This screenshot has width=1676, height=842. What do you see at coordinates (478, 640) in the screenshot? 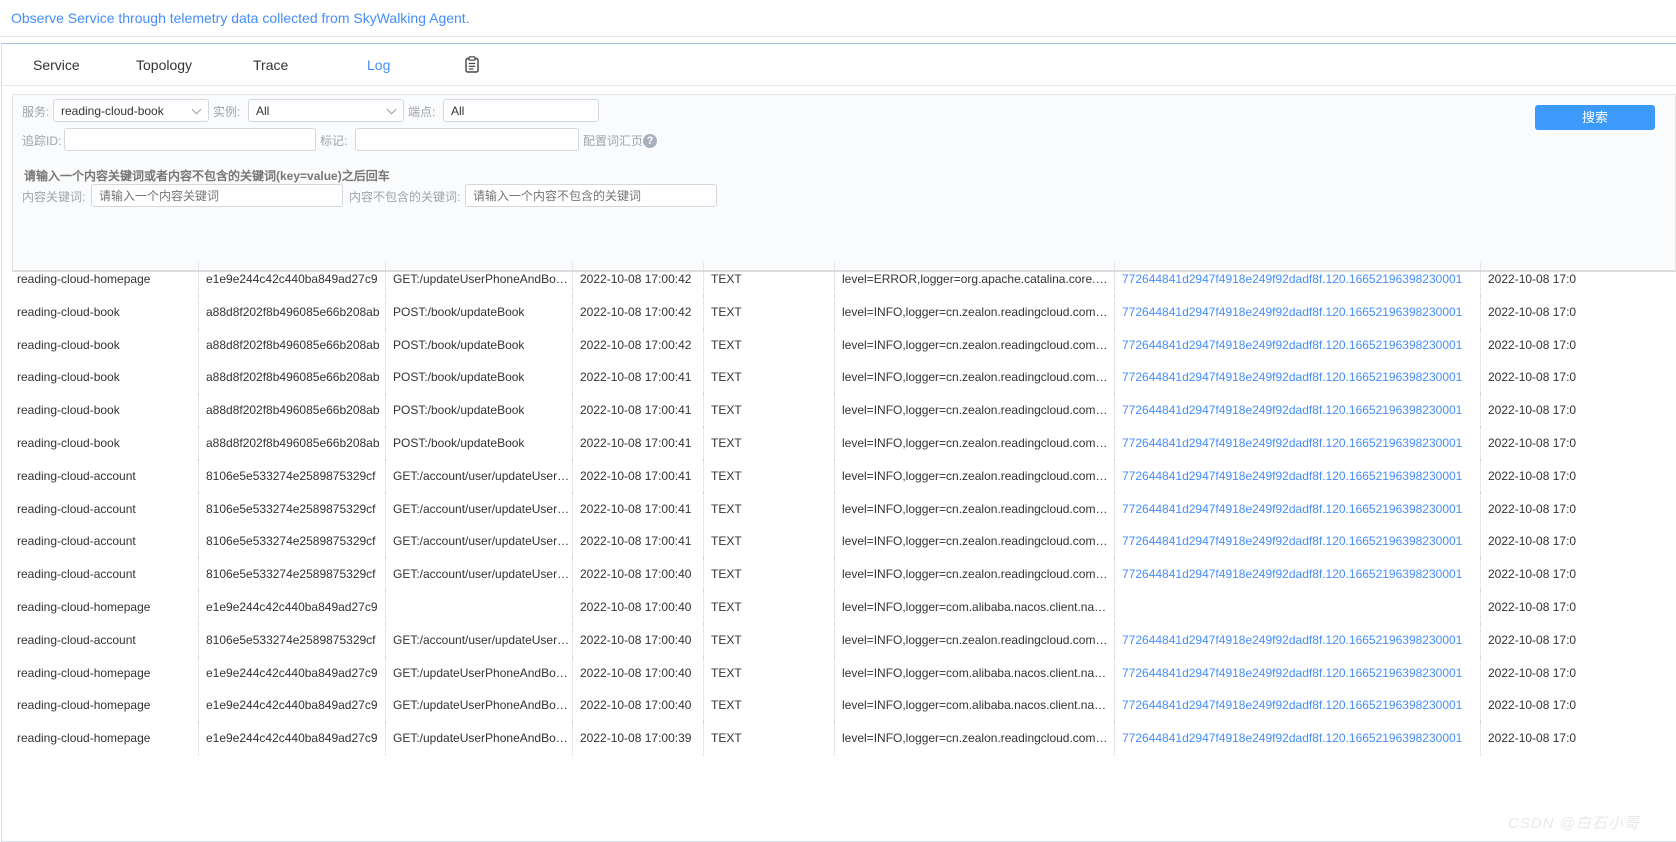
I see `log-endpoint-cell: GET:/account/user/updateUserPhone` at bounding box center [478, 640].